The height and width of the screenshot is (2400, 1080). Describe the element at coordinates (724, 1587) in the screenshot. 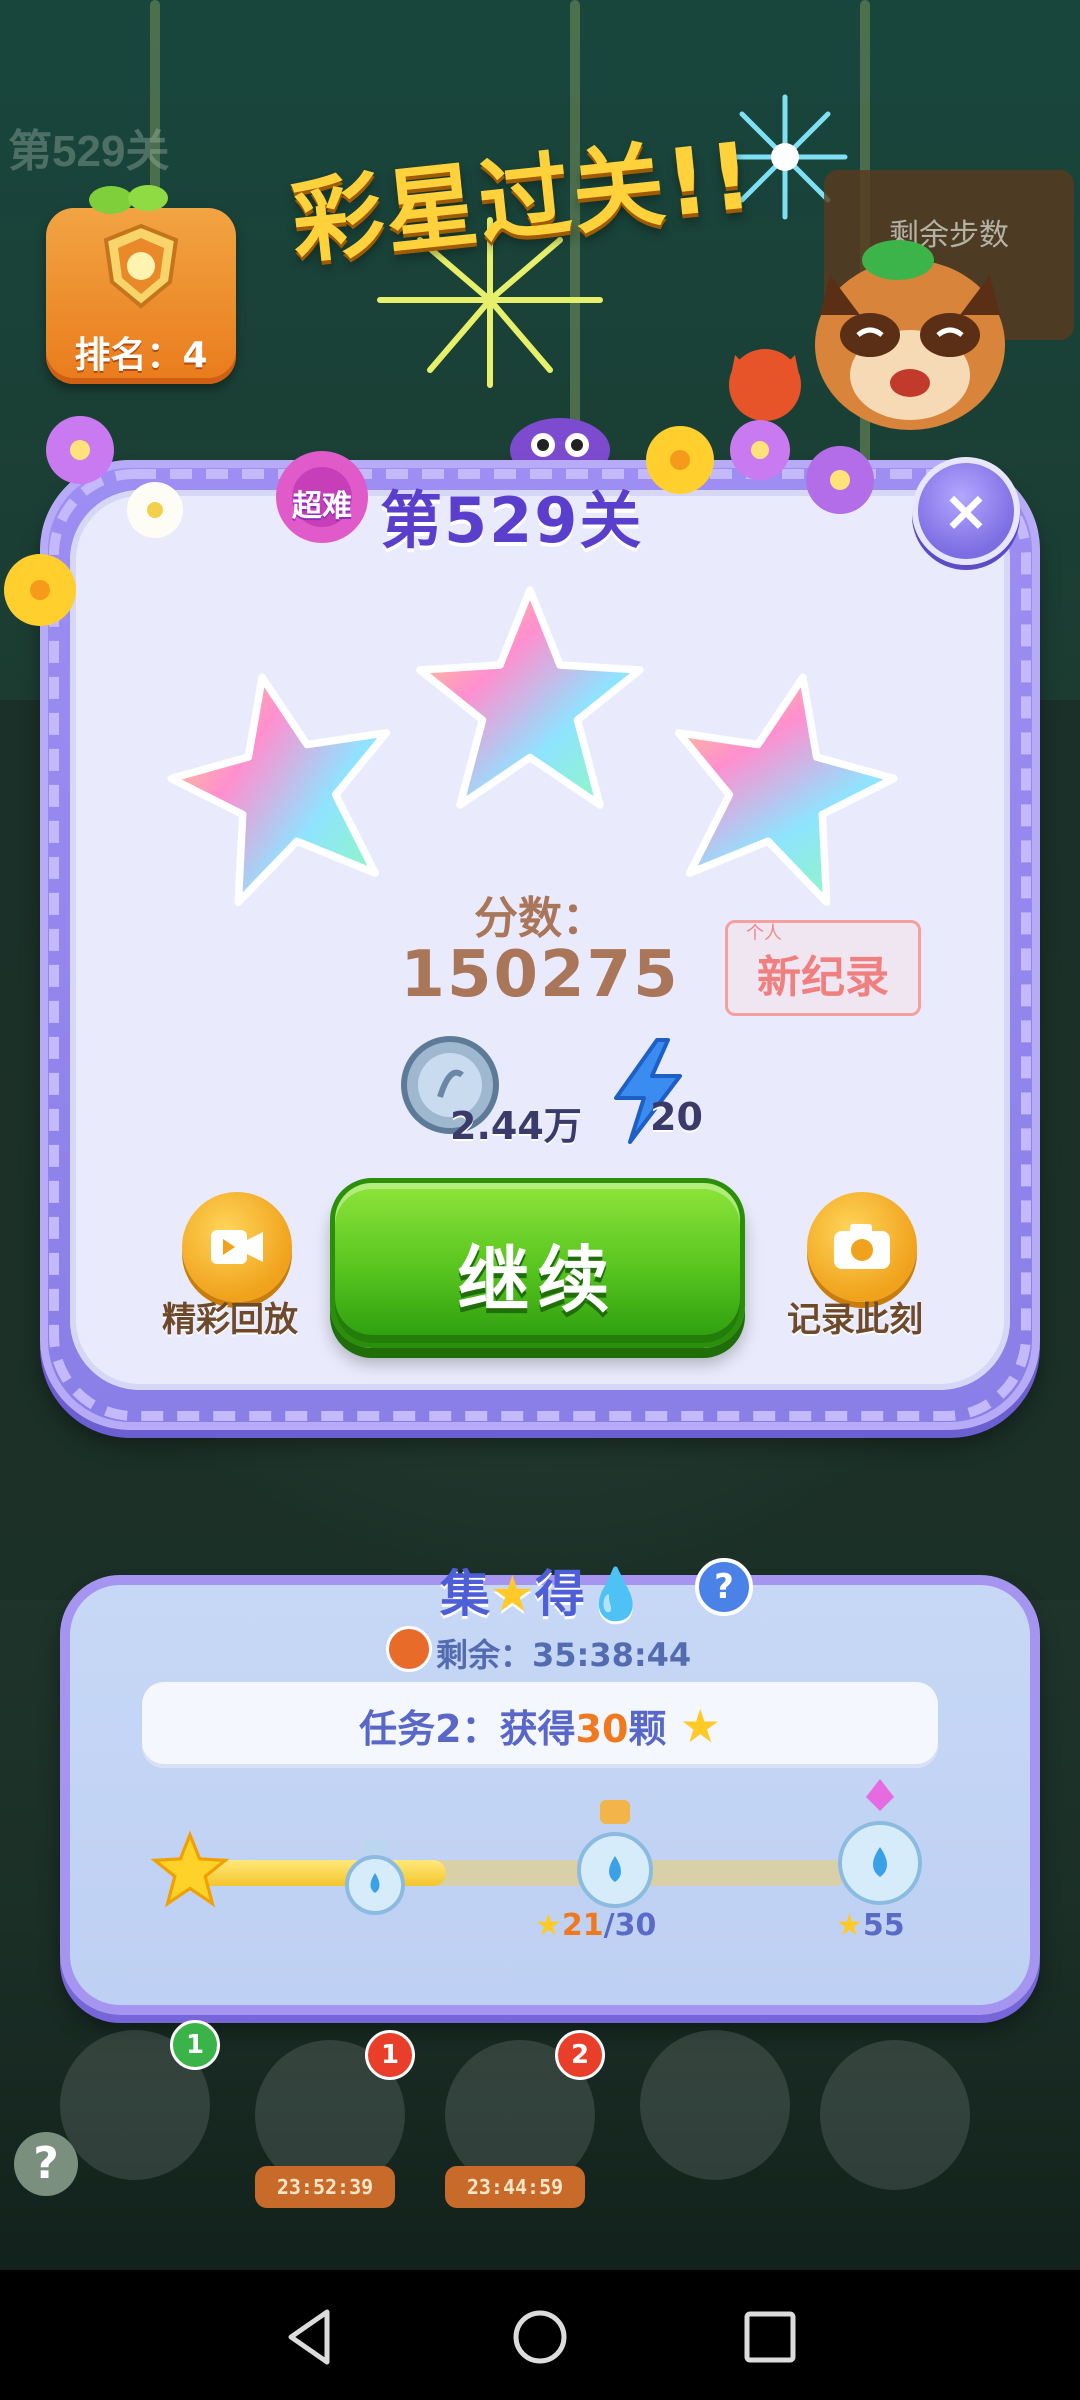

I see `help-button: ?` at that location.